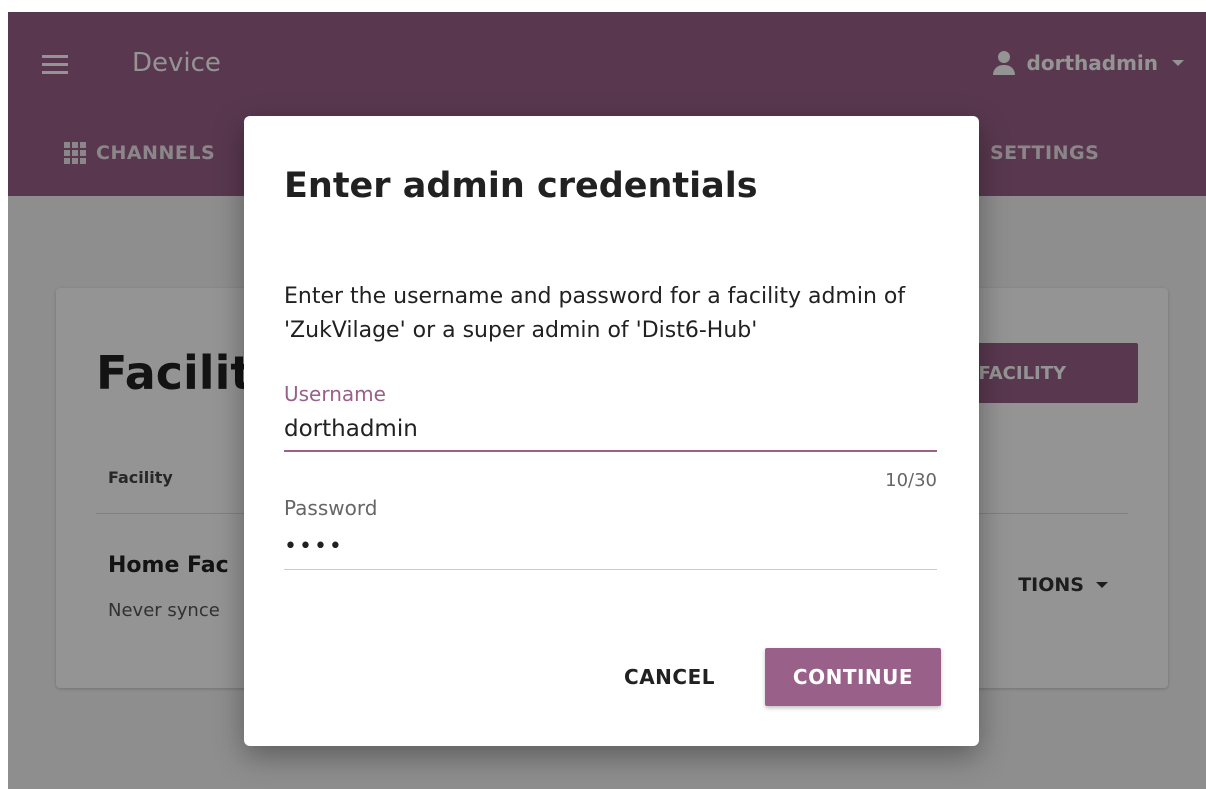 The height and width of the screenshot is (789, 1206). What do you see at coordinates (610, 533) in the screenshot?
I see `password-field: Password ••••` at bounding box center [610, 533].